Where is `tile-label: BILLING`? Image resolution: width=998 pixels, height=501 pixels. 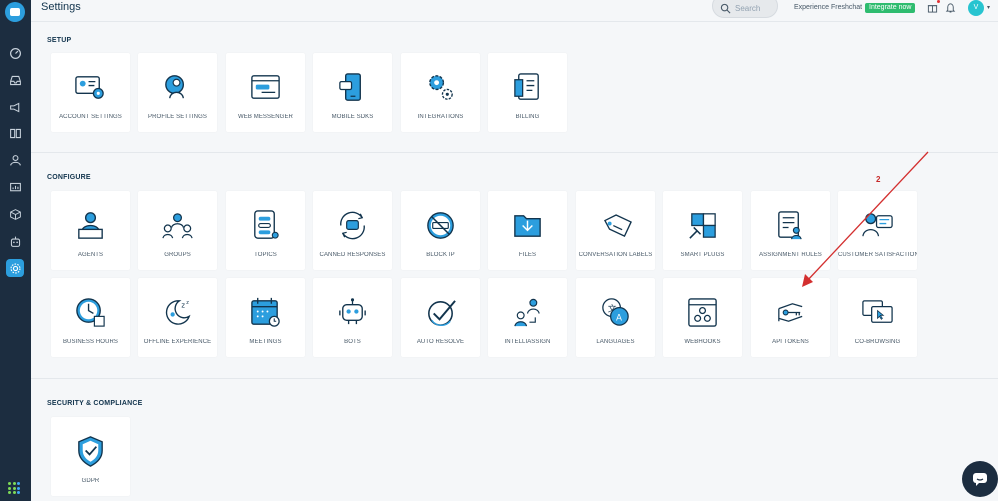 tile-label: BILLING is located at coordinates (527, 117).